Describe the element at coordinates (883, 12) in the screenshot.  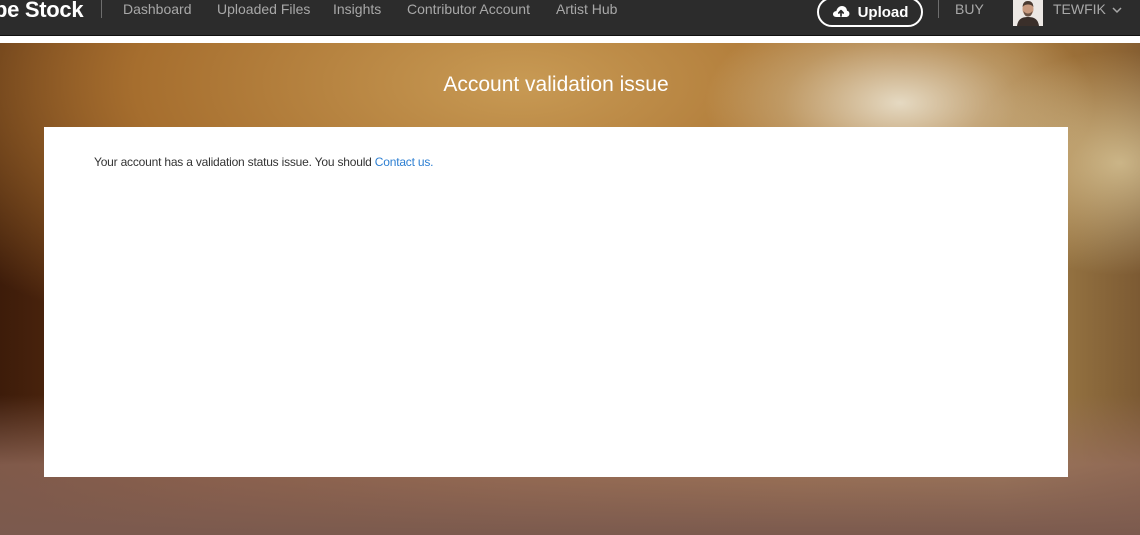
I see `upload-label: Upload` at that location.